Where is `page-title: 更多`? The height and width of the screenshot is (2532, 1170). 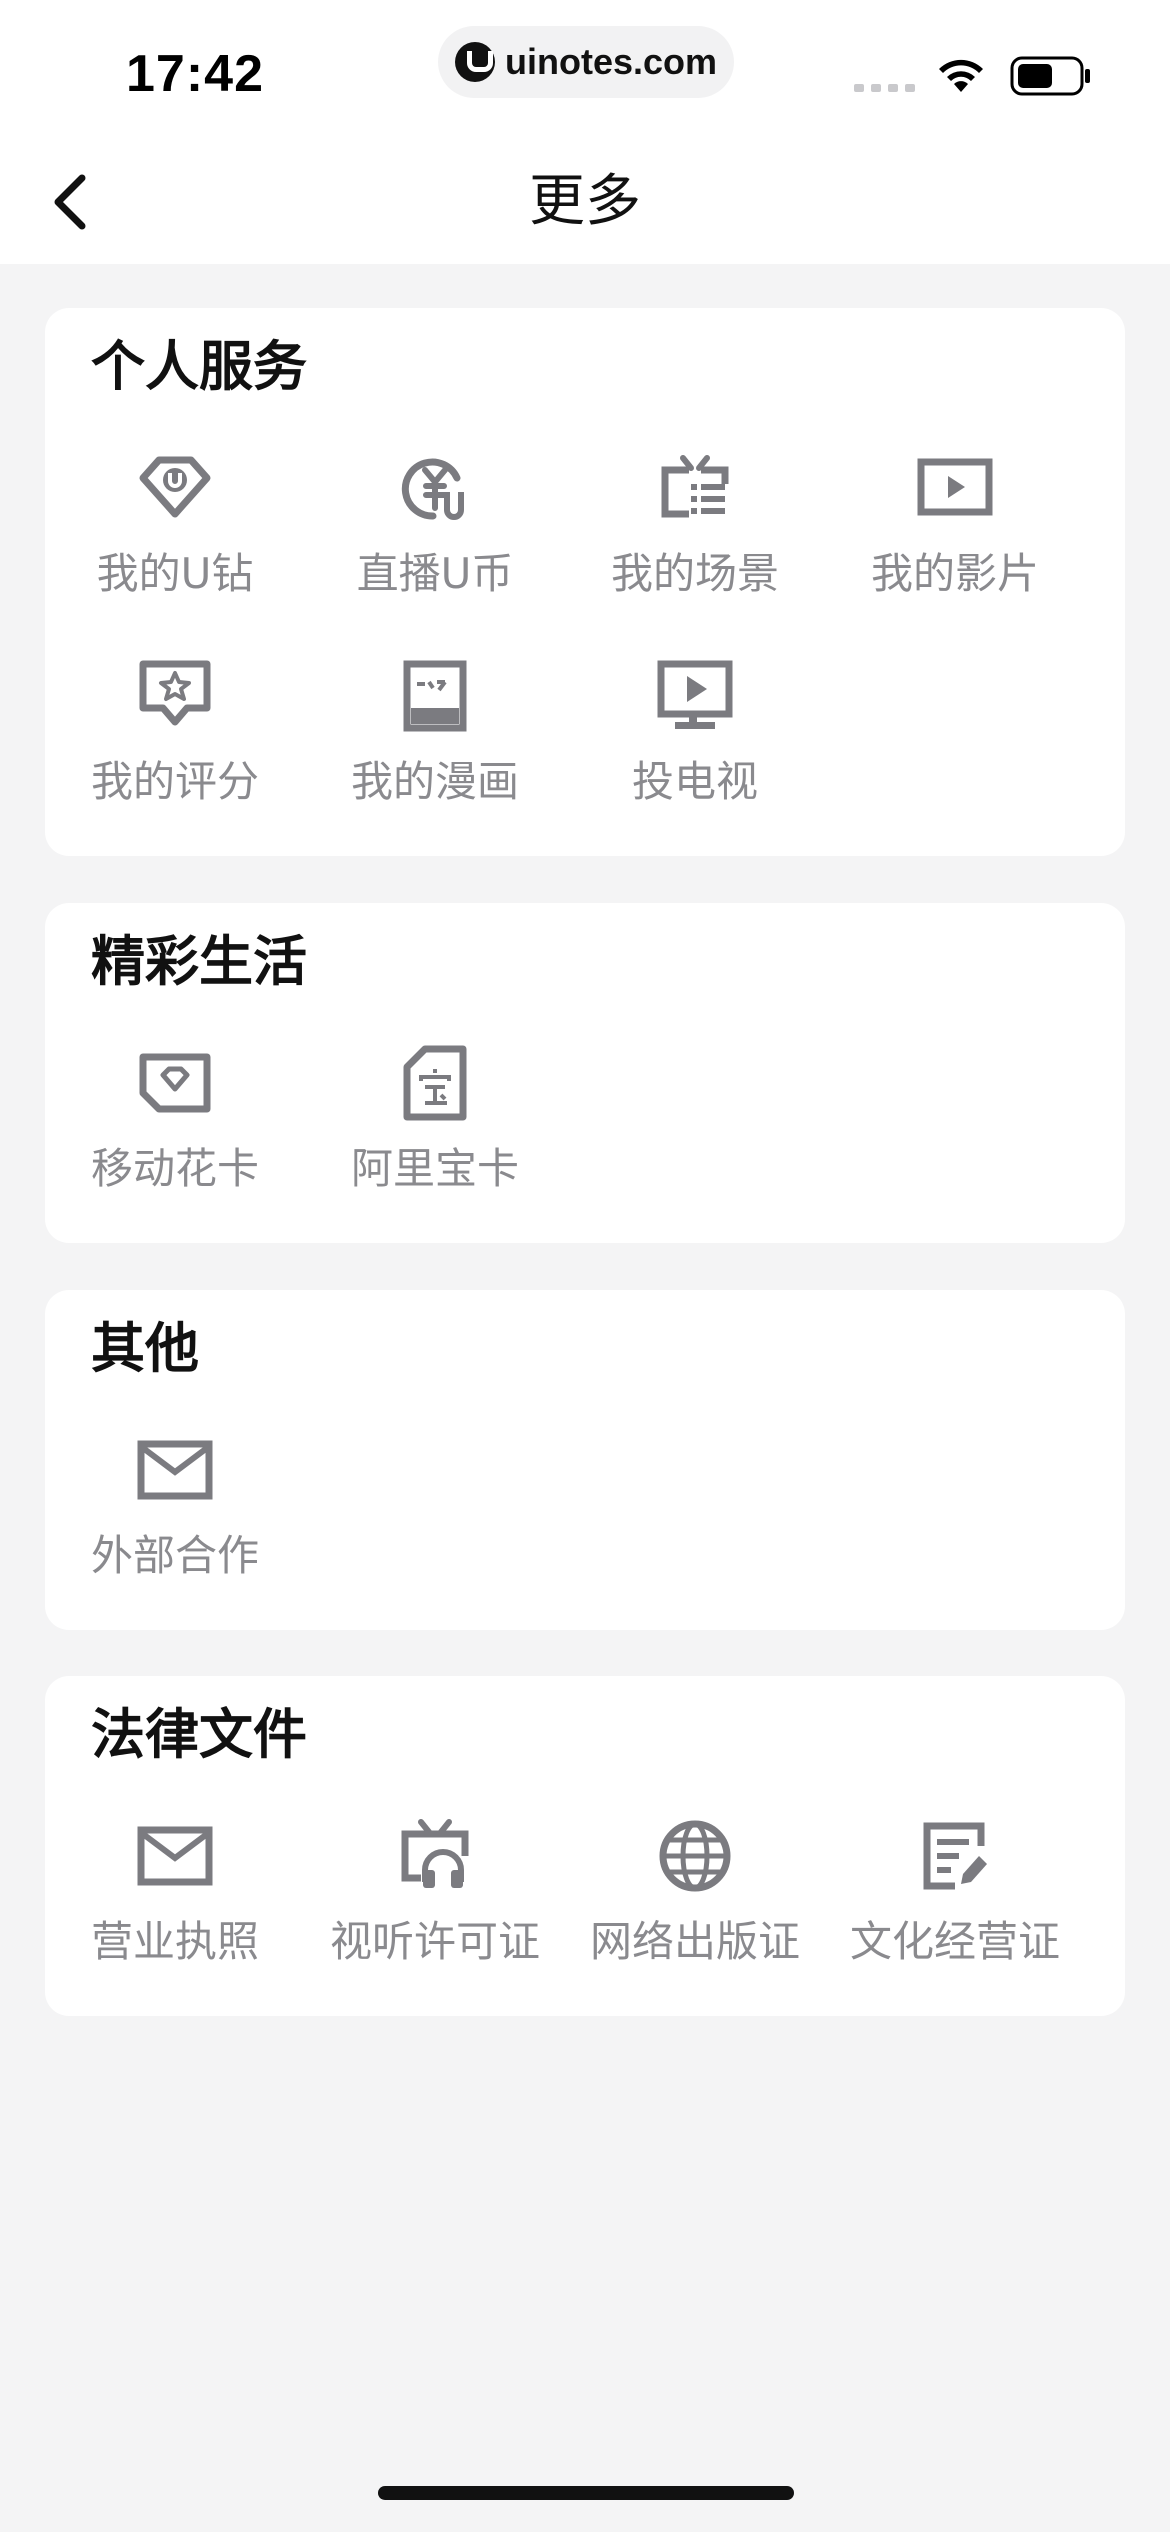
page-title: 更多 is located at coordinates (585, 201).